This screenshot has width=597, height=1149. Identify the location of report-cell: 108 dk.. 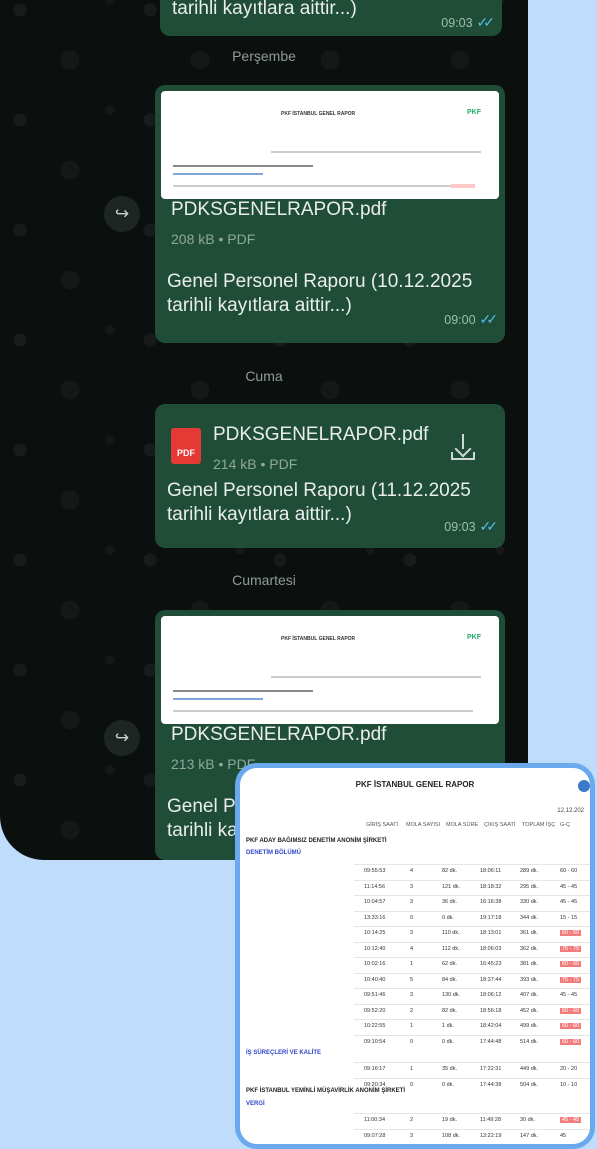
(451, 1135).